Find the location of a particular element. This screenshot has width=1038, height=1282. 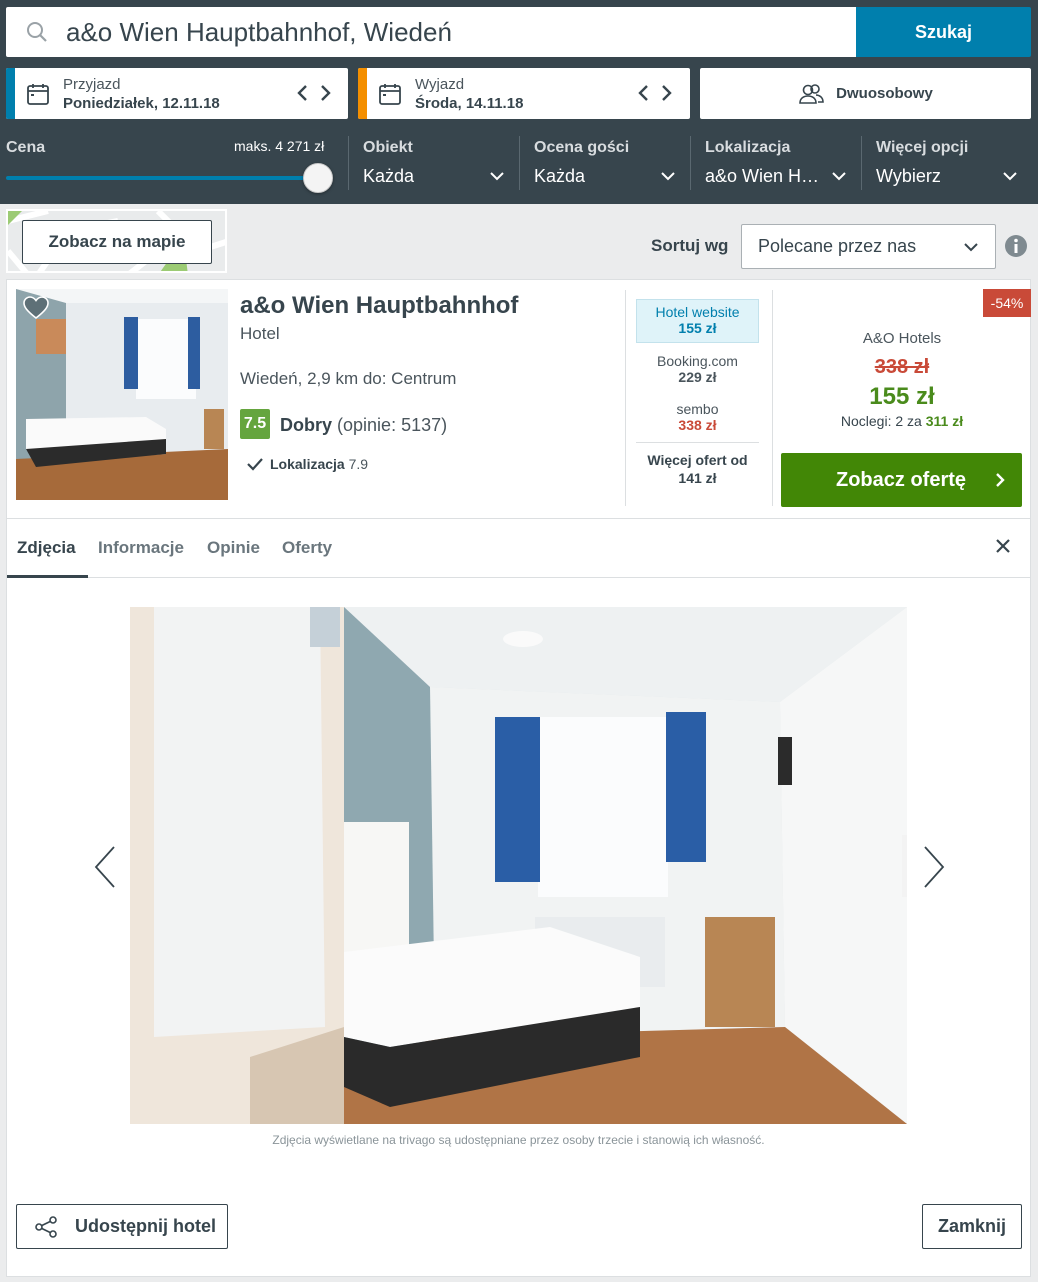

price-slider-handle is located at coordinates (318, 178).